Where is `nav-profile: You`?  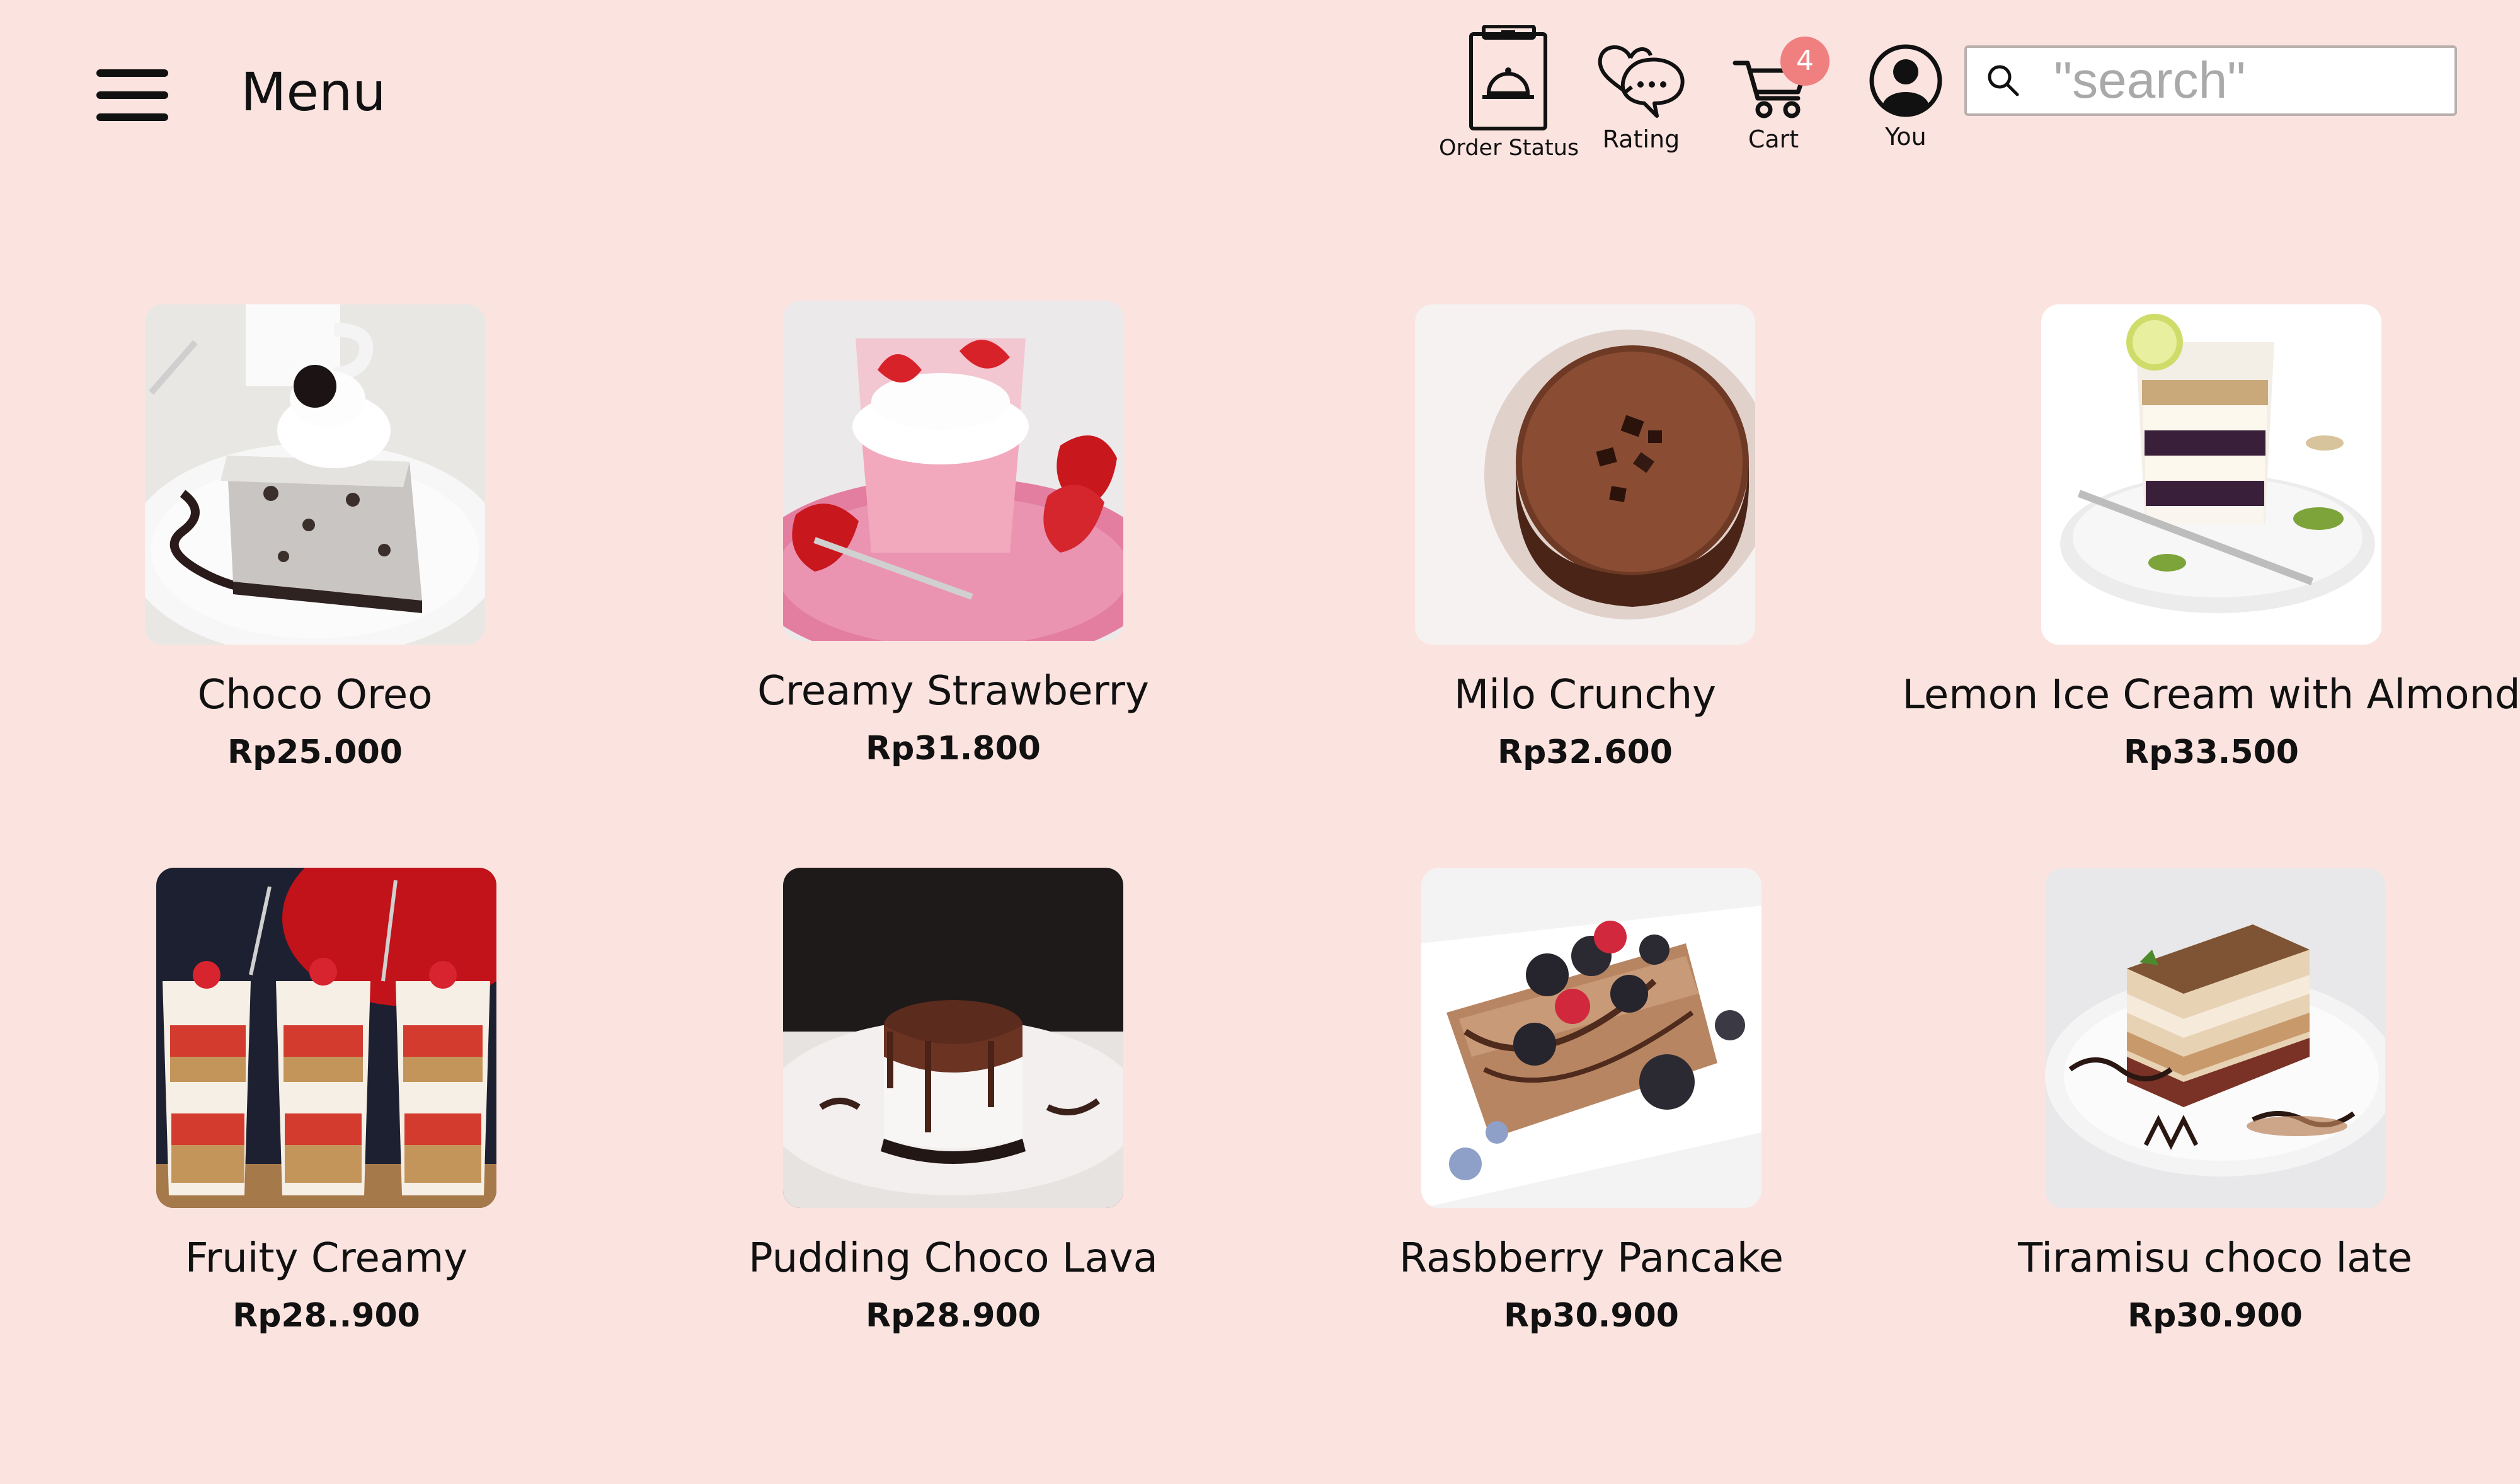
nav-profile: You is located at coordinates (1906, 96).